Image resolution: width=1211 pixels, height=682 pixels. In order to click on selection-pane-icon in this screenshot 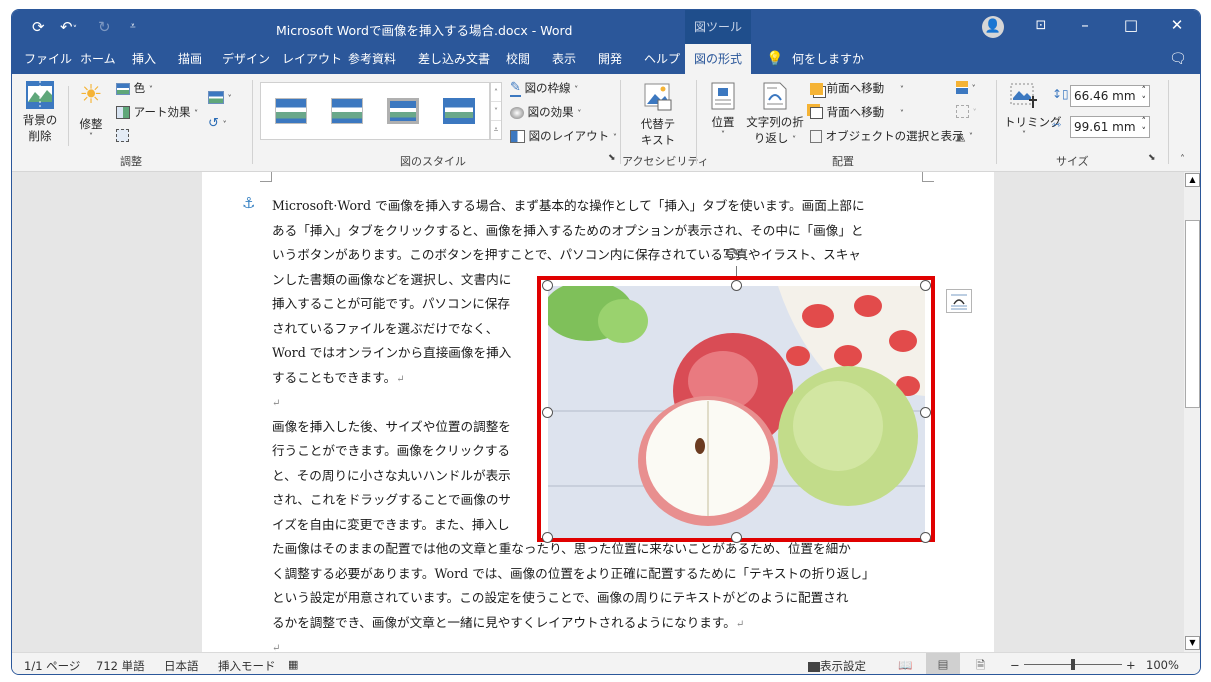, I will do `click(816, 136)`.